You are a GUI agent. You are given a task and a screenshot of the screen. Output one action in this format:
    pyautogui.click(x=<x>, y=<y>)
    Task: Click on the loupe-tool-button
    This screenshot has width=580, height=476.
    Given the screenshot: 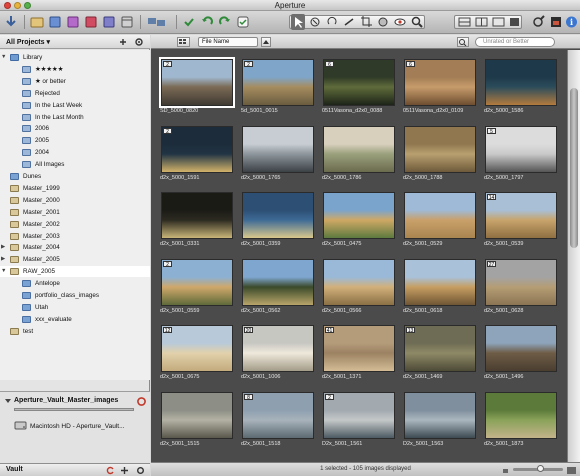 What is the action you would take?
    pyautogui.click(x=417, y=22)
    